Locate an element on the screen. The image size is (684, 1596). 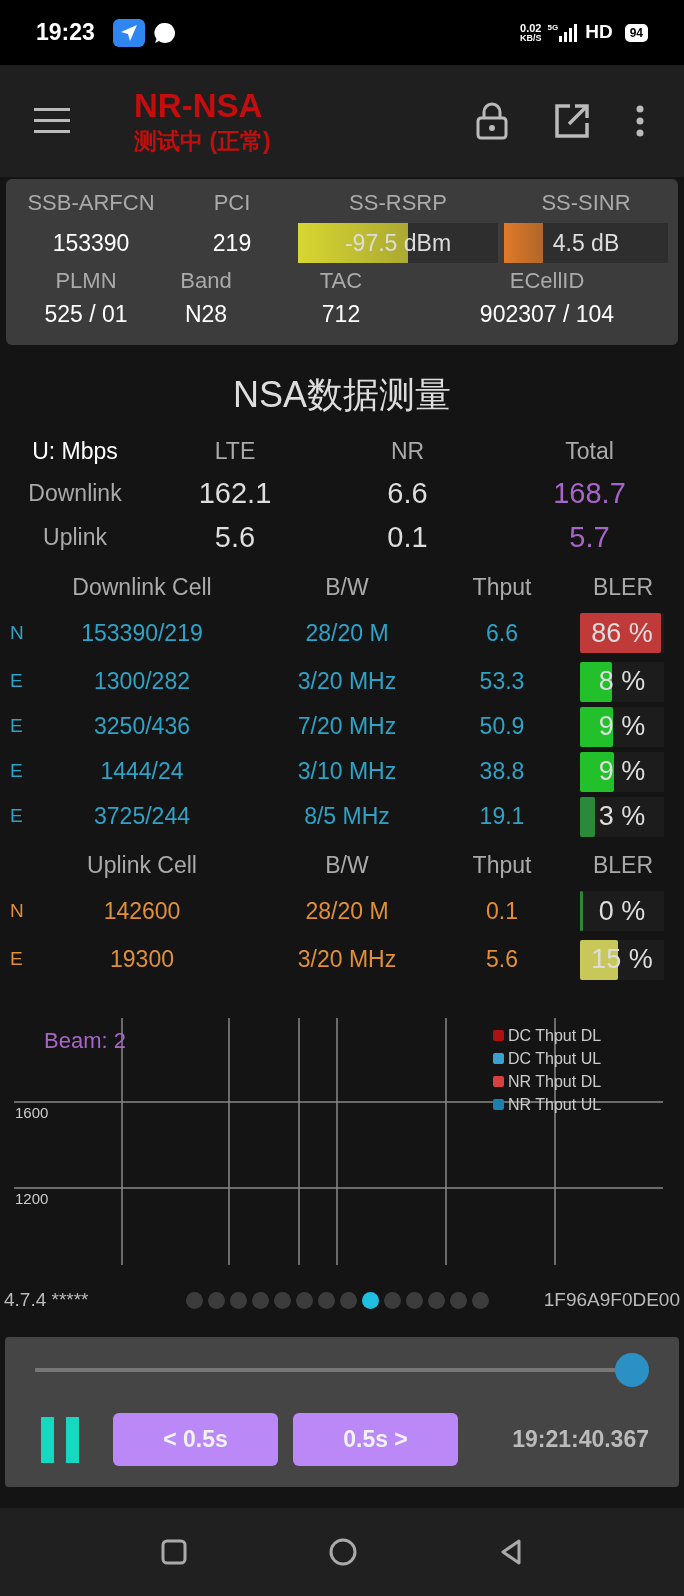
table-cell-text: 1444/24 is located at coordinates (142, 772).